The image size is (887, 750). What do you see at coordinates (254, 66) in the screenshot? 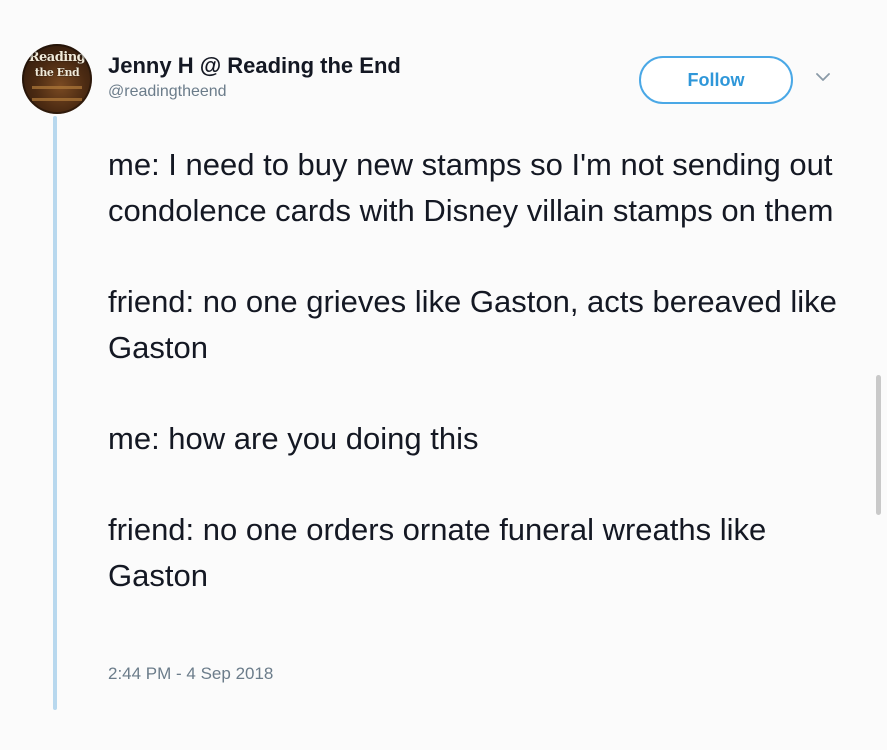
I see `author-display-name: Jenny H @ Reading the End` at bounding box center [254, 66].